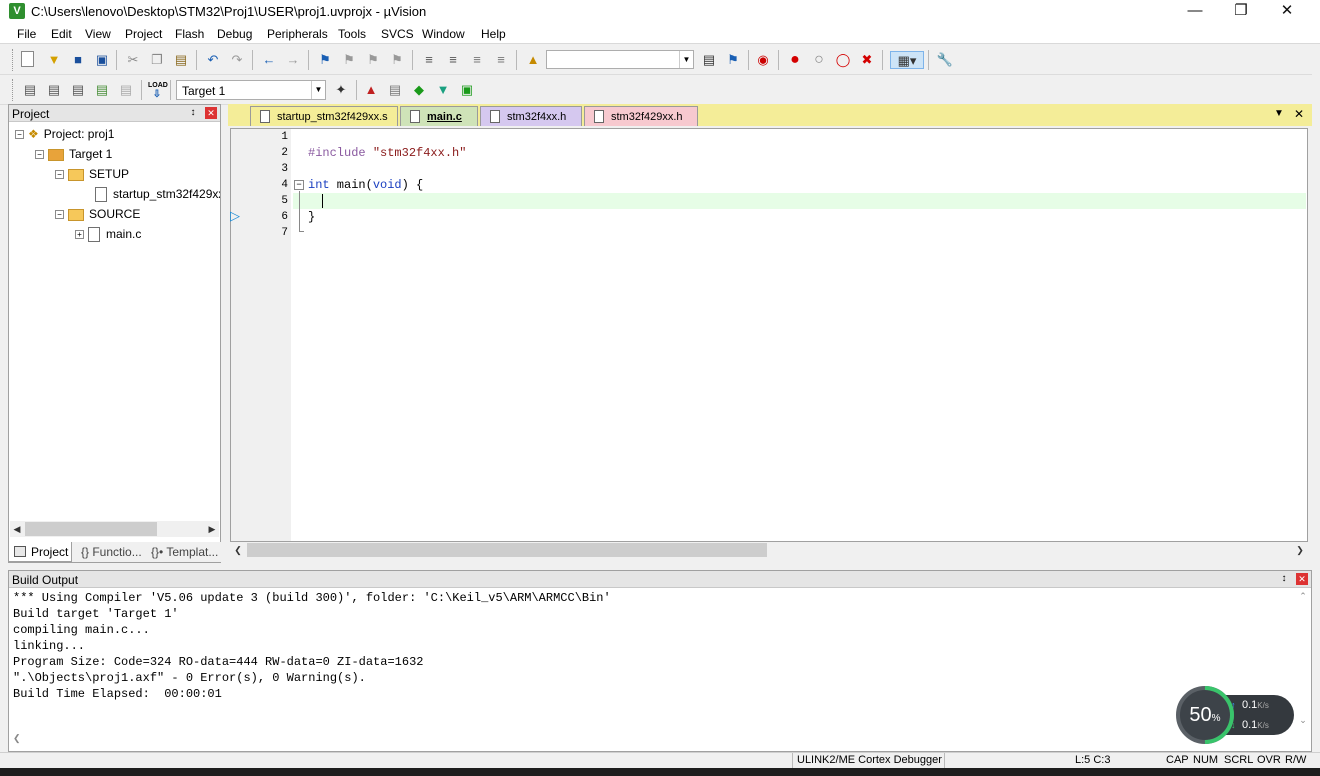  What do you see at coordinates (1195, 12) in the screenshot?
I see `minimize-button: —` at bounding box center [1195, 12].